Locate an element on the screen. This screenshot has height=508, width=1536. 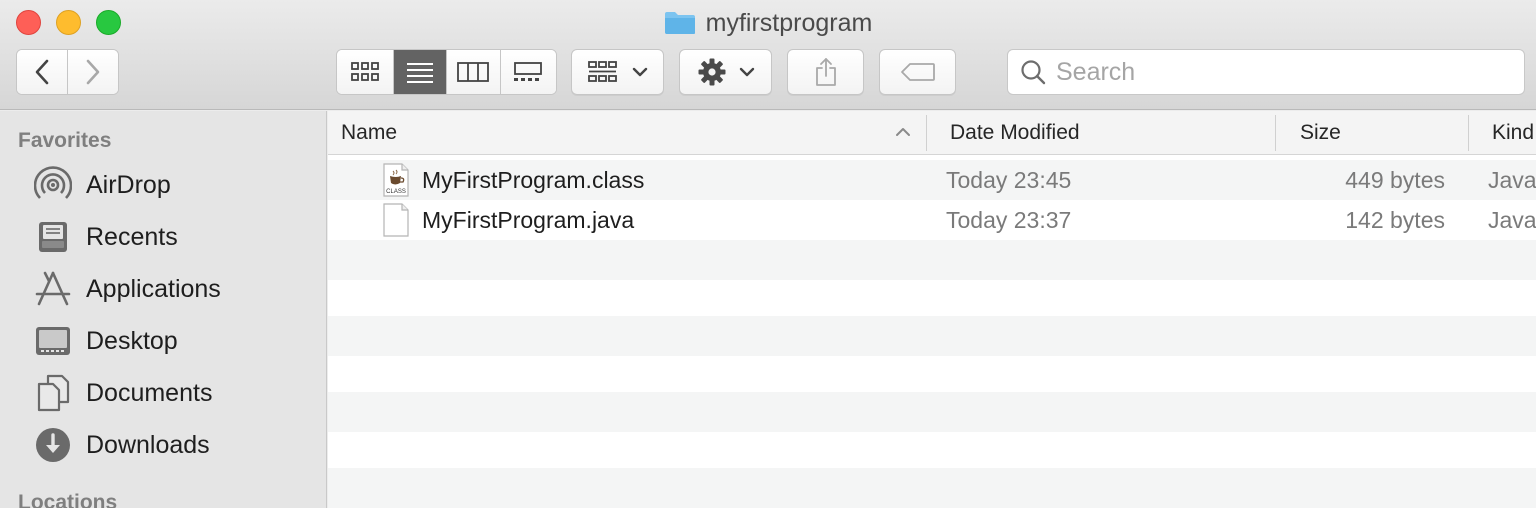
file-size: 142 bytes is located at coordinates (1395, 219).